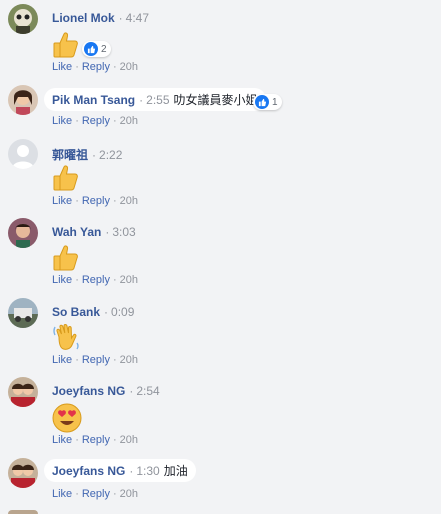 This screenshot has width=441, height=514. I want to click on author-name: So Bank, so click(76, 312).